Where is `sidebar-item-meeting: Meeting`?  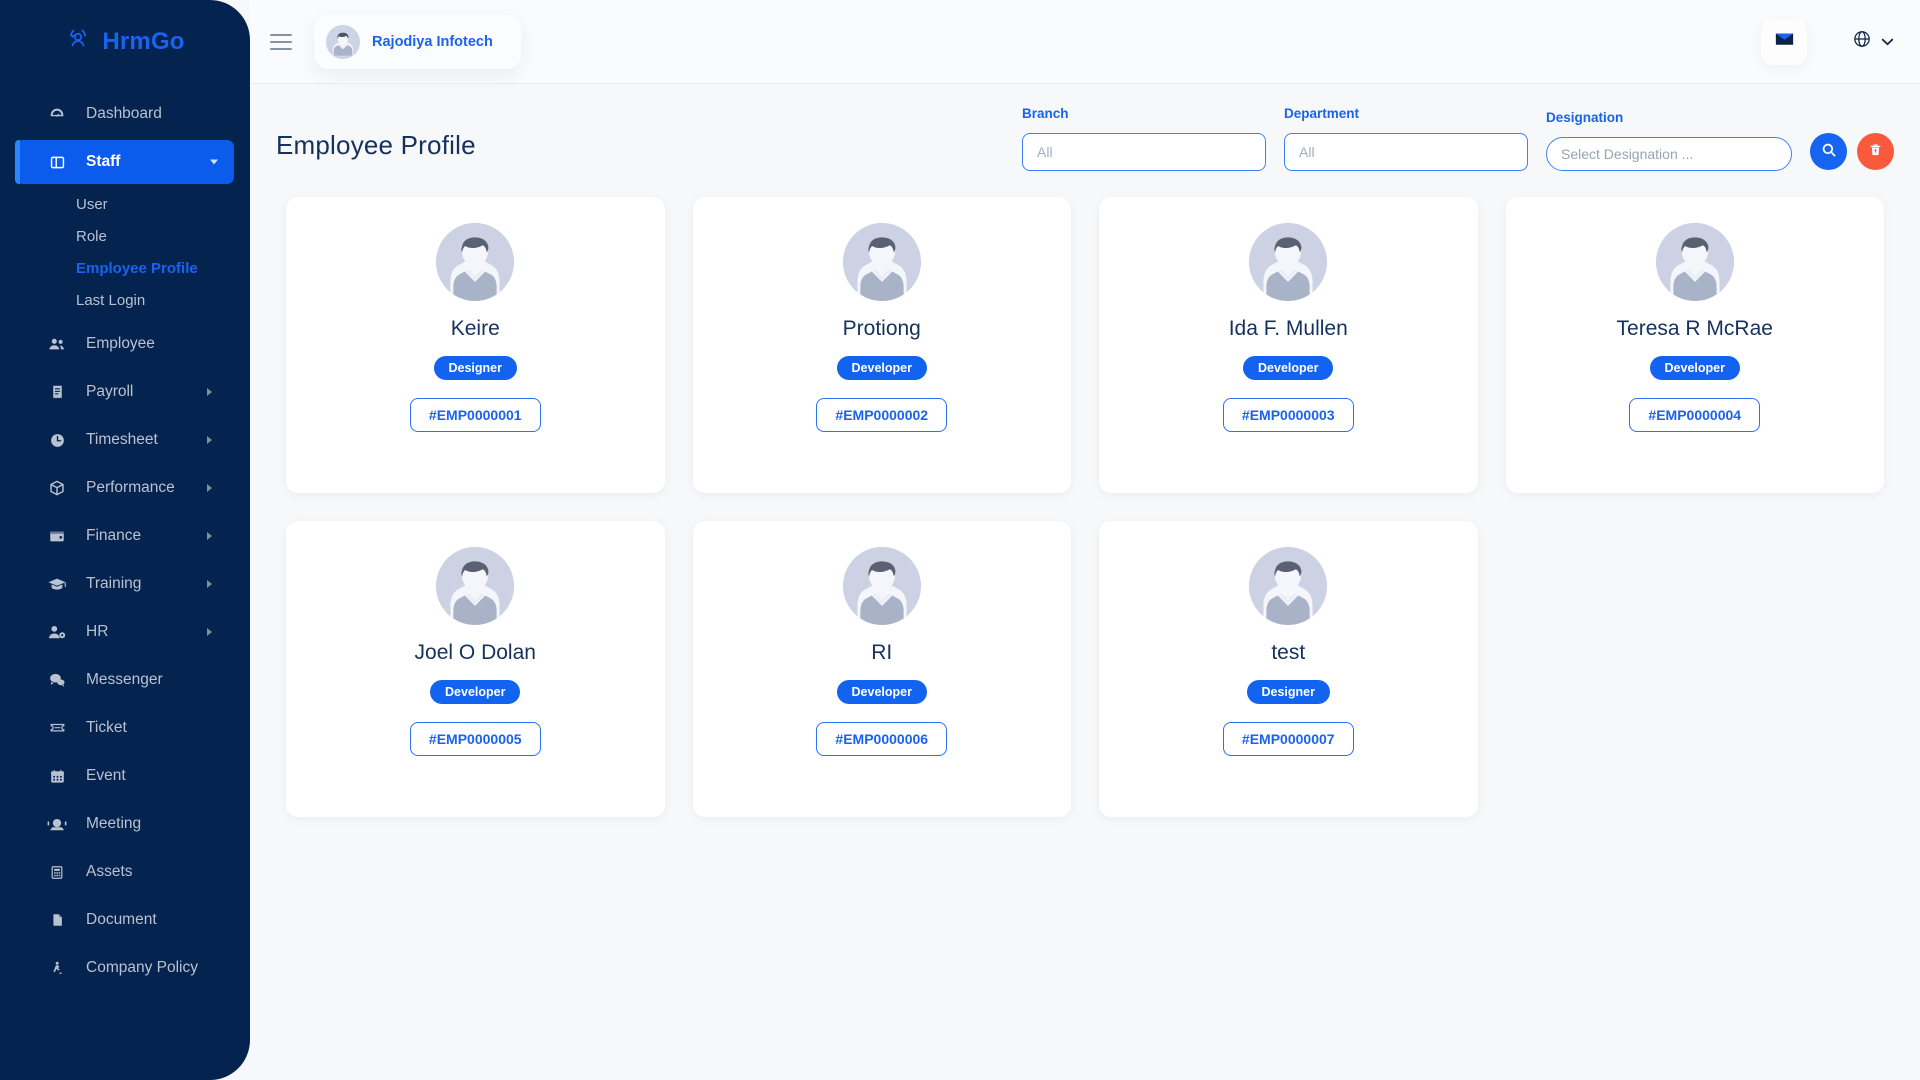
sidebar-item-meeting: Meeting is located at coordinates (125, 824).